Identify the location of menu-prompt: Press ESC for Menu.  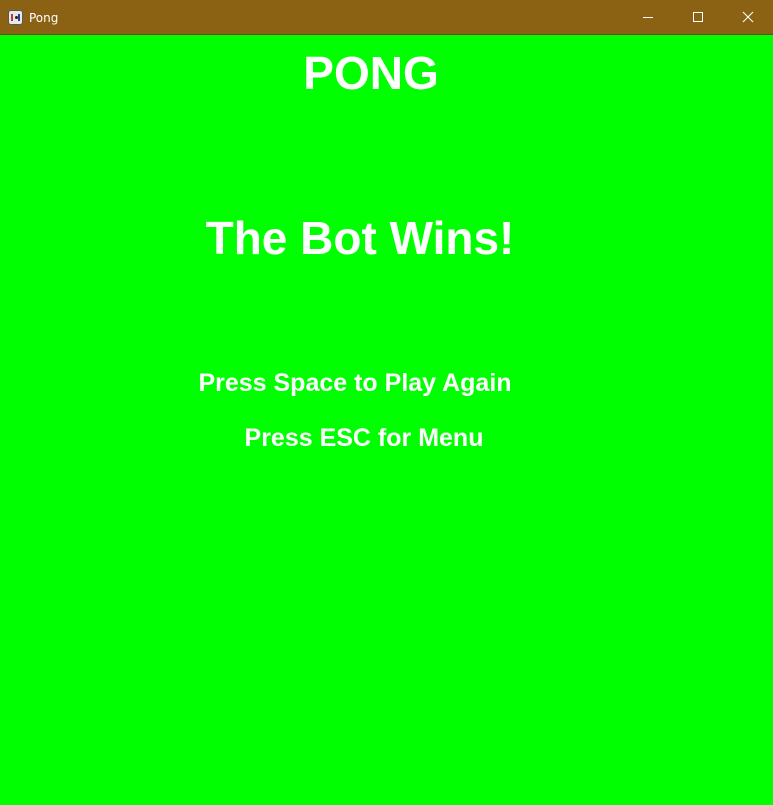
(364, 438).